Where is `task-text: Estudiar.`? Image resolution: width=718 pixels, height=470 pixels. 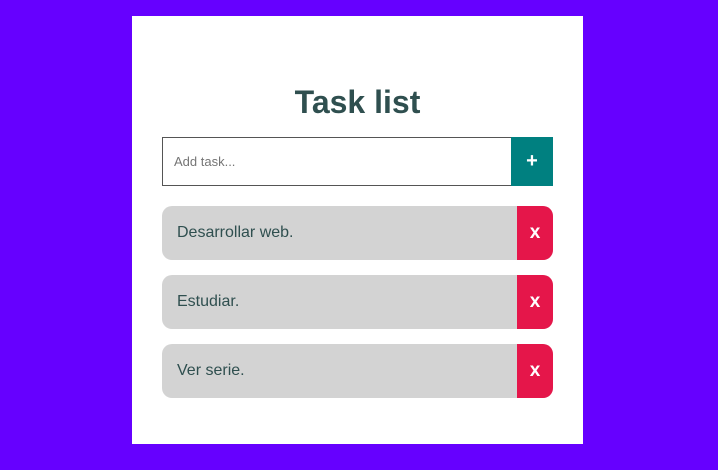
task-text: Estudiar. is located at coordinates (208, 301).